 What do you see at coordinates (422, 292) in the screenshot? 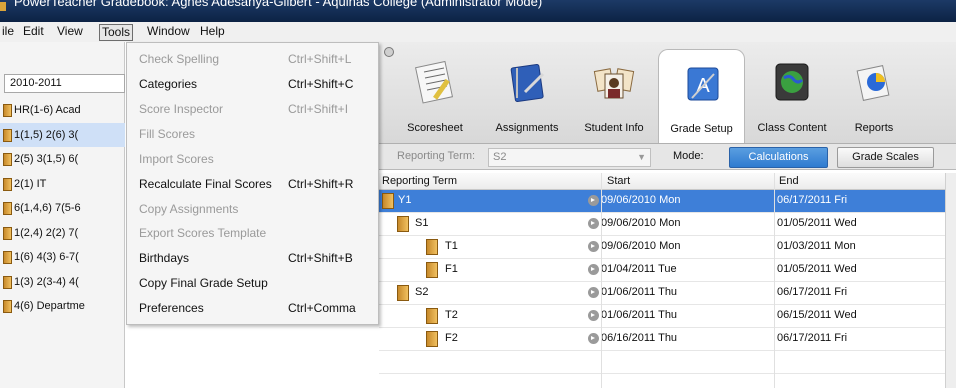
I see `term-cell: S2` at bounding box center [422, 292].